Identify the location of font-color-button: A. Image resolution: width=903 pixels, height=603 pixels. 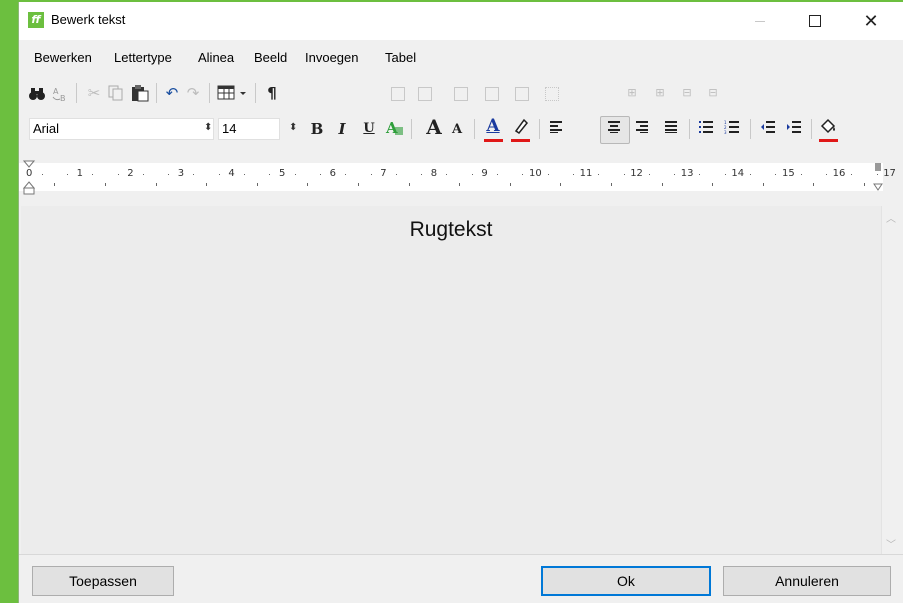
(493, 126).